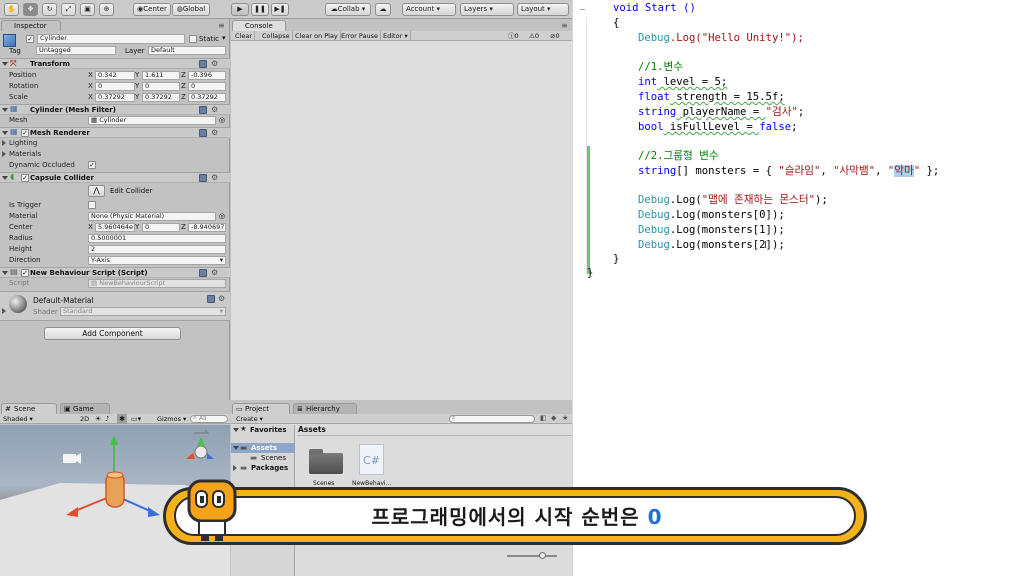 Image resolution: width=1024 pixels, height=576 pixels. I want to click on rotation-x-field: 0, so click(115, 86).